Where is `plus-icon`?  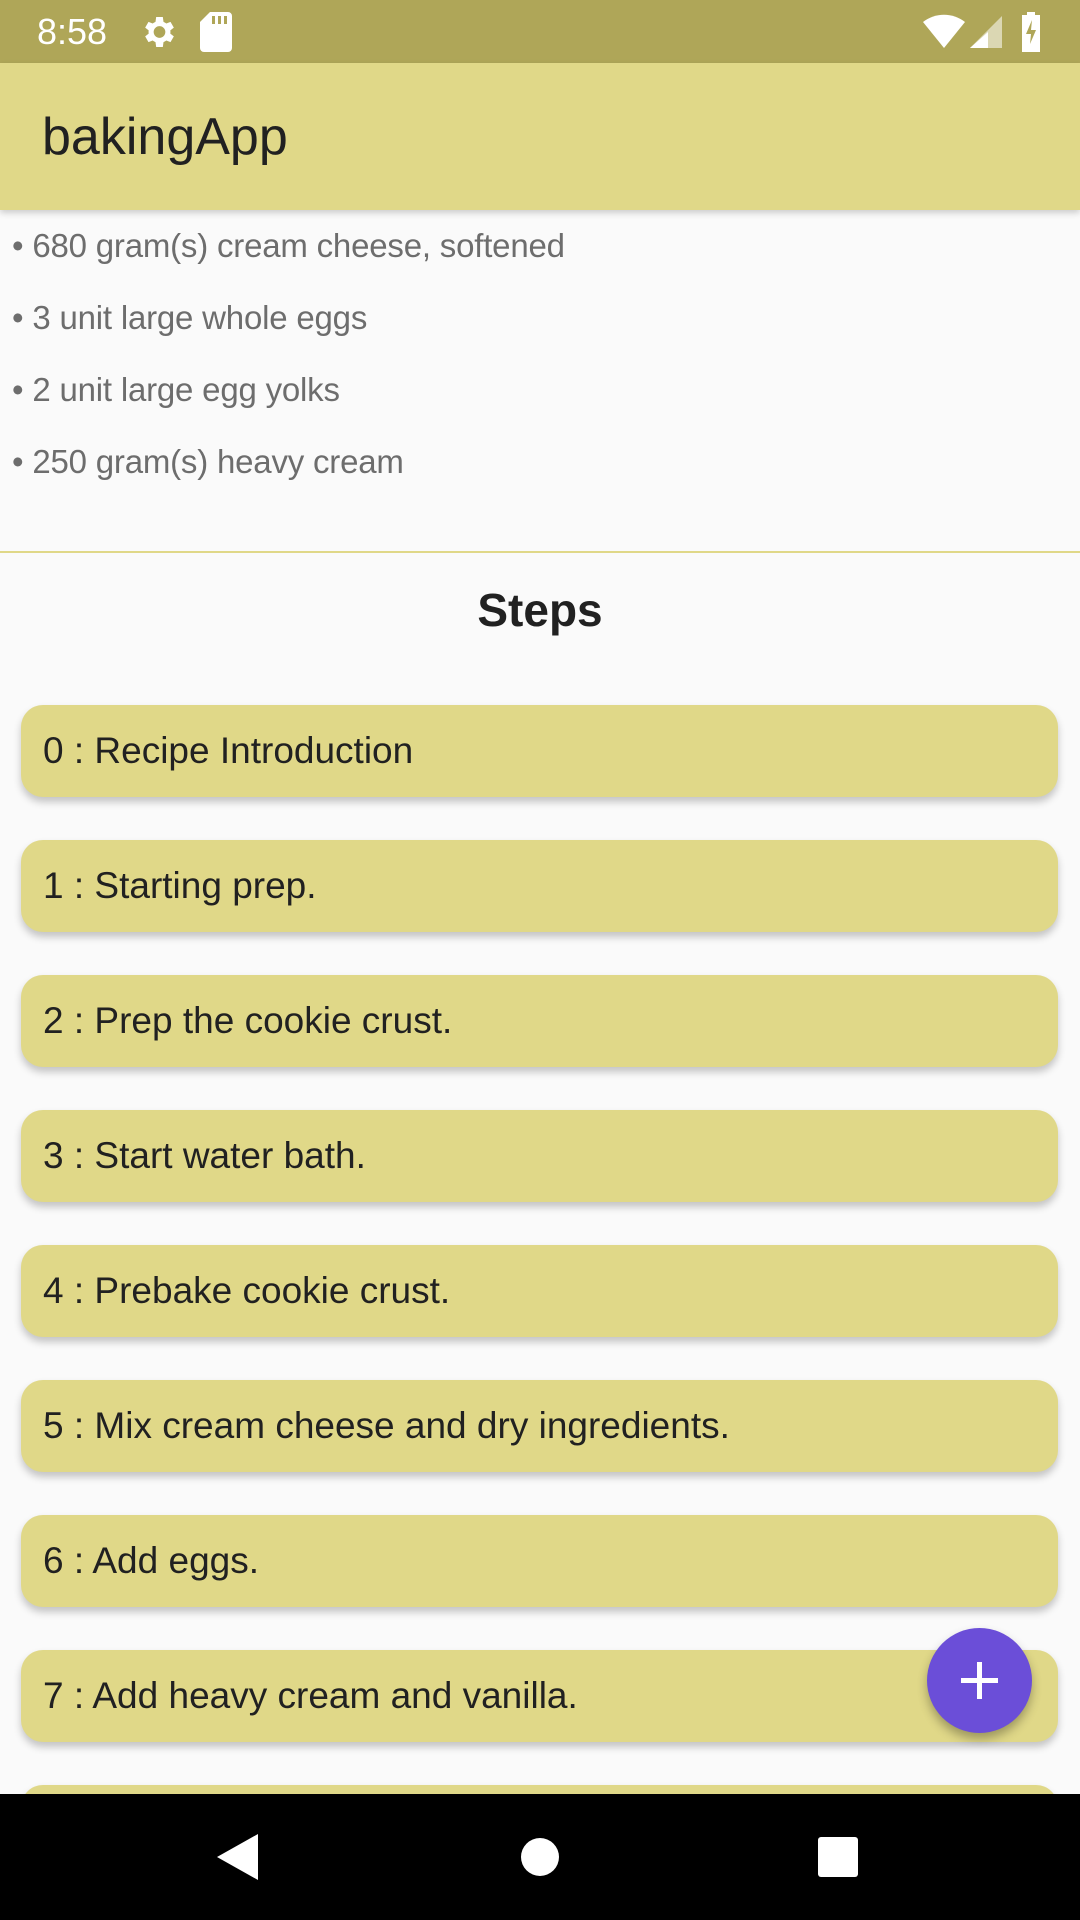 plus-icon is located at coordinates (979, 1680).